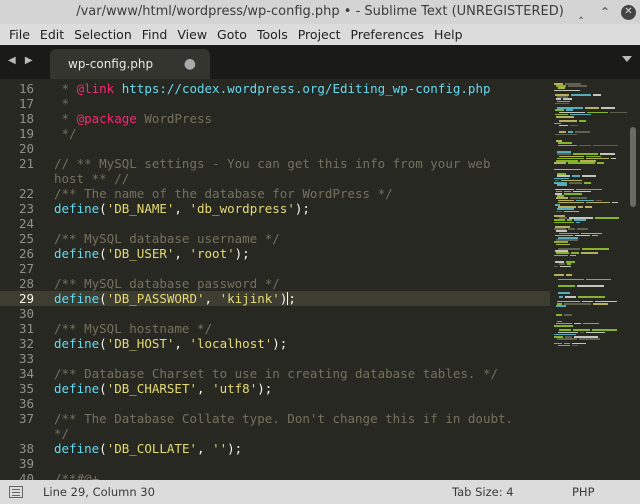  I want to click on syntax-indicator: PHP, so click(583, 492).